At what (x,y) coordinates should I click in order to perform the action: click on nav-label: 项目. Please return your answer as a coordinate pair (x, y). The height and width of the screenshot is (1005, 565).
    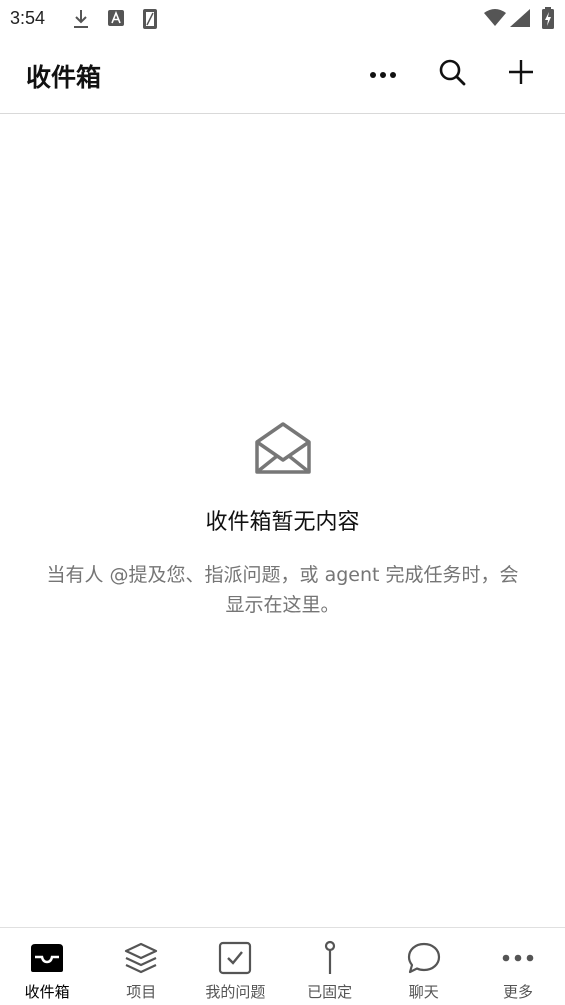
    Looking at the image, I should click on (141, 992).